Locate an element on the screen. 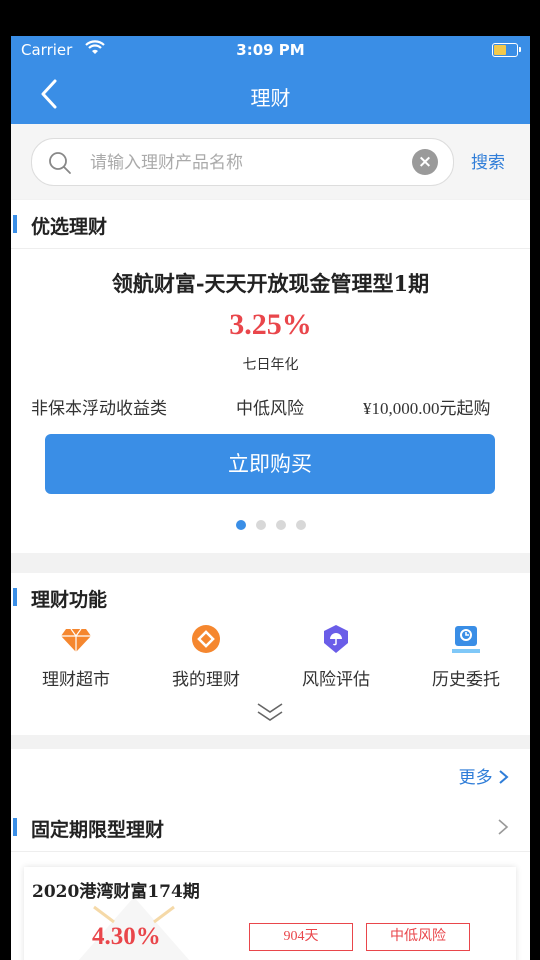 Image resolution: width=540 pixels, height=960 pixels. card-title: 2020港湾财富174期 is located at coordinates (116, 892).